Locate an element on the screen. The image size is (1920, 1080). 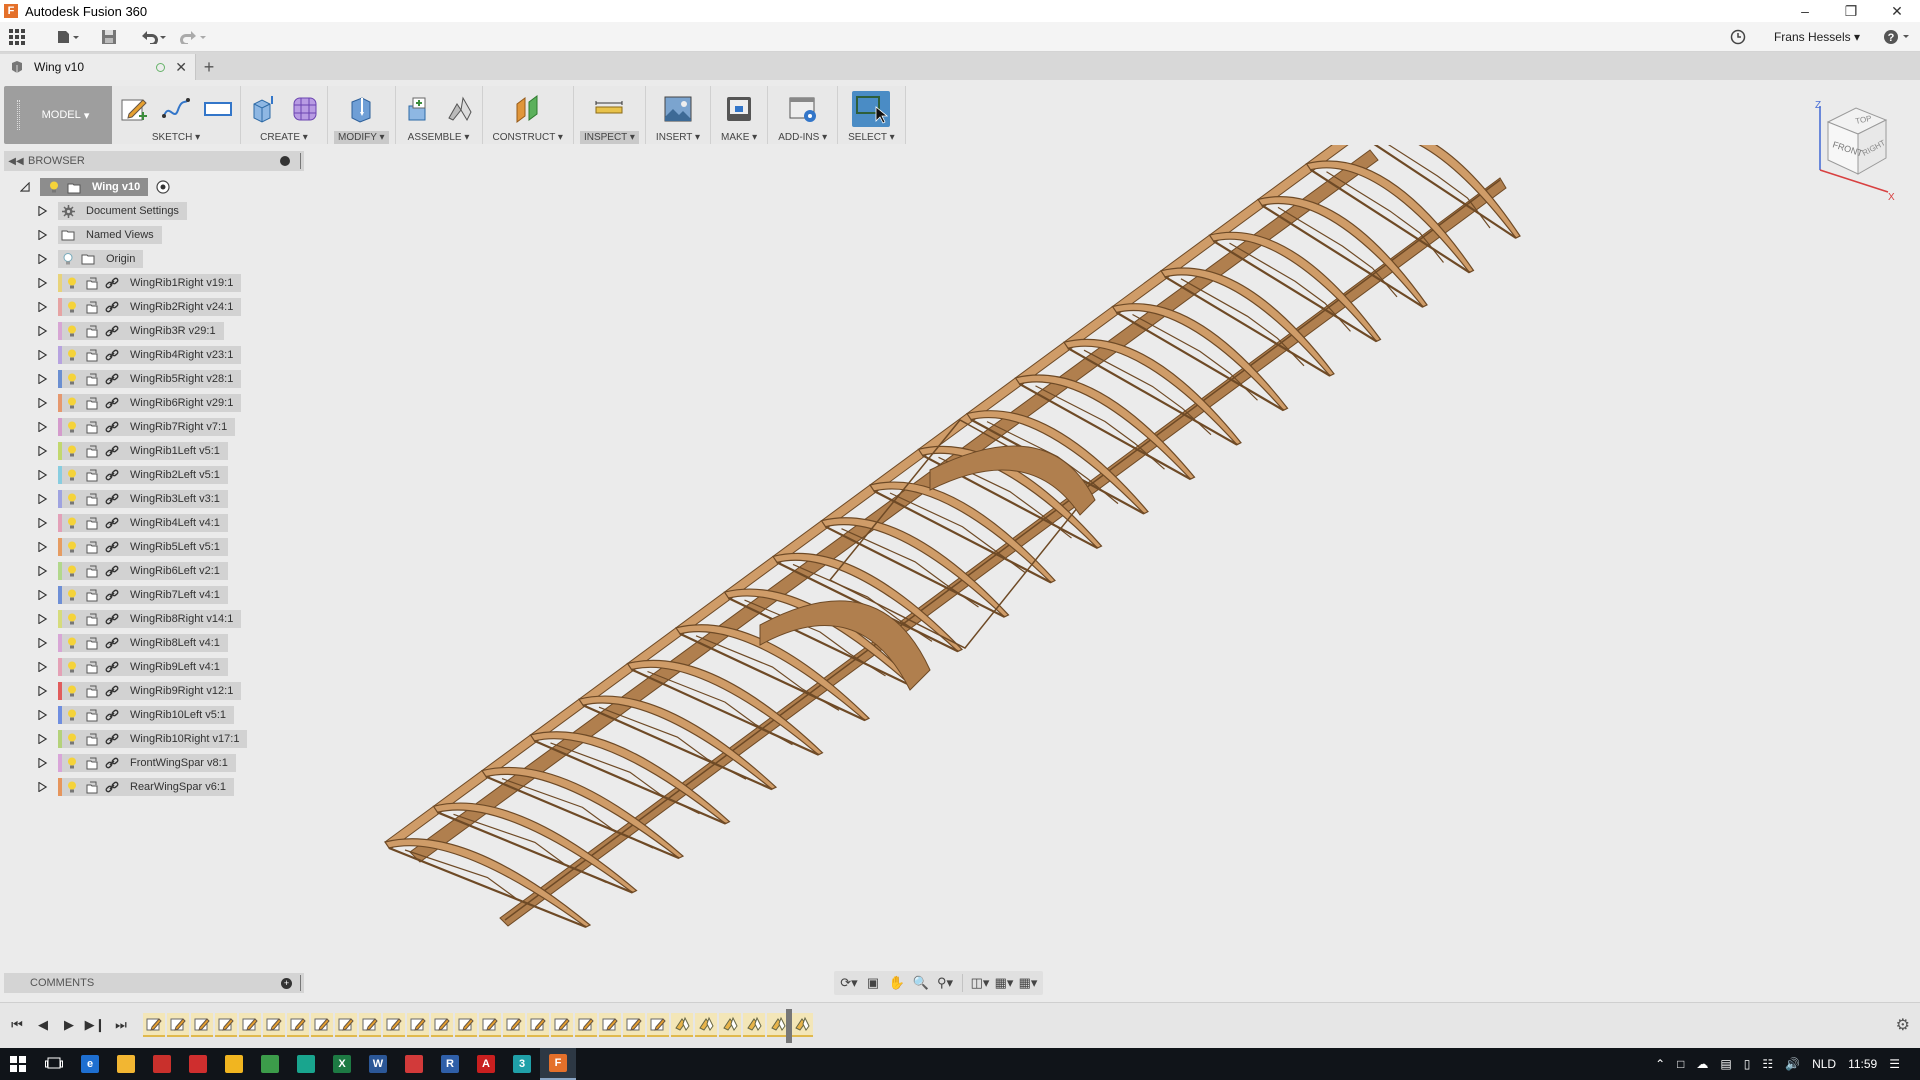
restore-icon: ❐ is located at coordinates (1851, 11).